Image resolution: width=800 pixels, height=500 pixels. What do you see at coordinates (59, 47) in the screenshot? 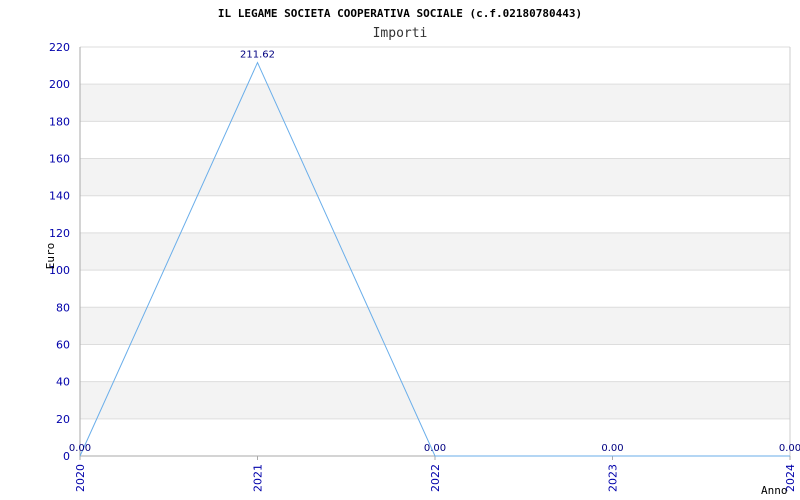
I see `y-tick-label: 220` at bounding box center [59, 47].